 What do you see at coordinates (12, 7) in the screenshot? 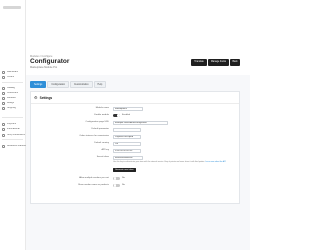
I see `sidebar-logo` at bounding box center [12, 7].